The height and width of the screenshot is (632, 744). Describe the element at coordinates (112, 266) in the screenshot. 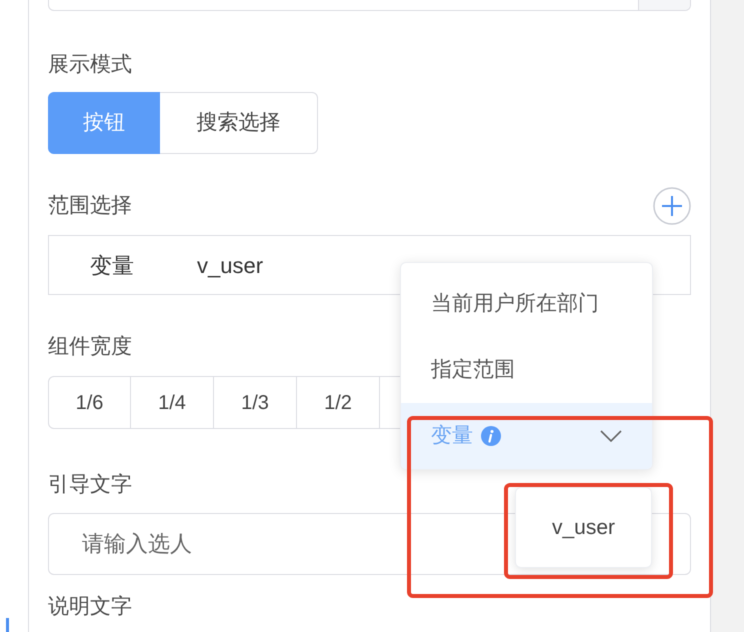

I see `range-type: 变量` at that location.